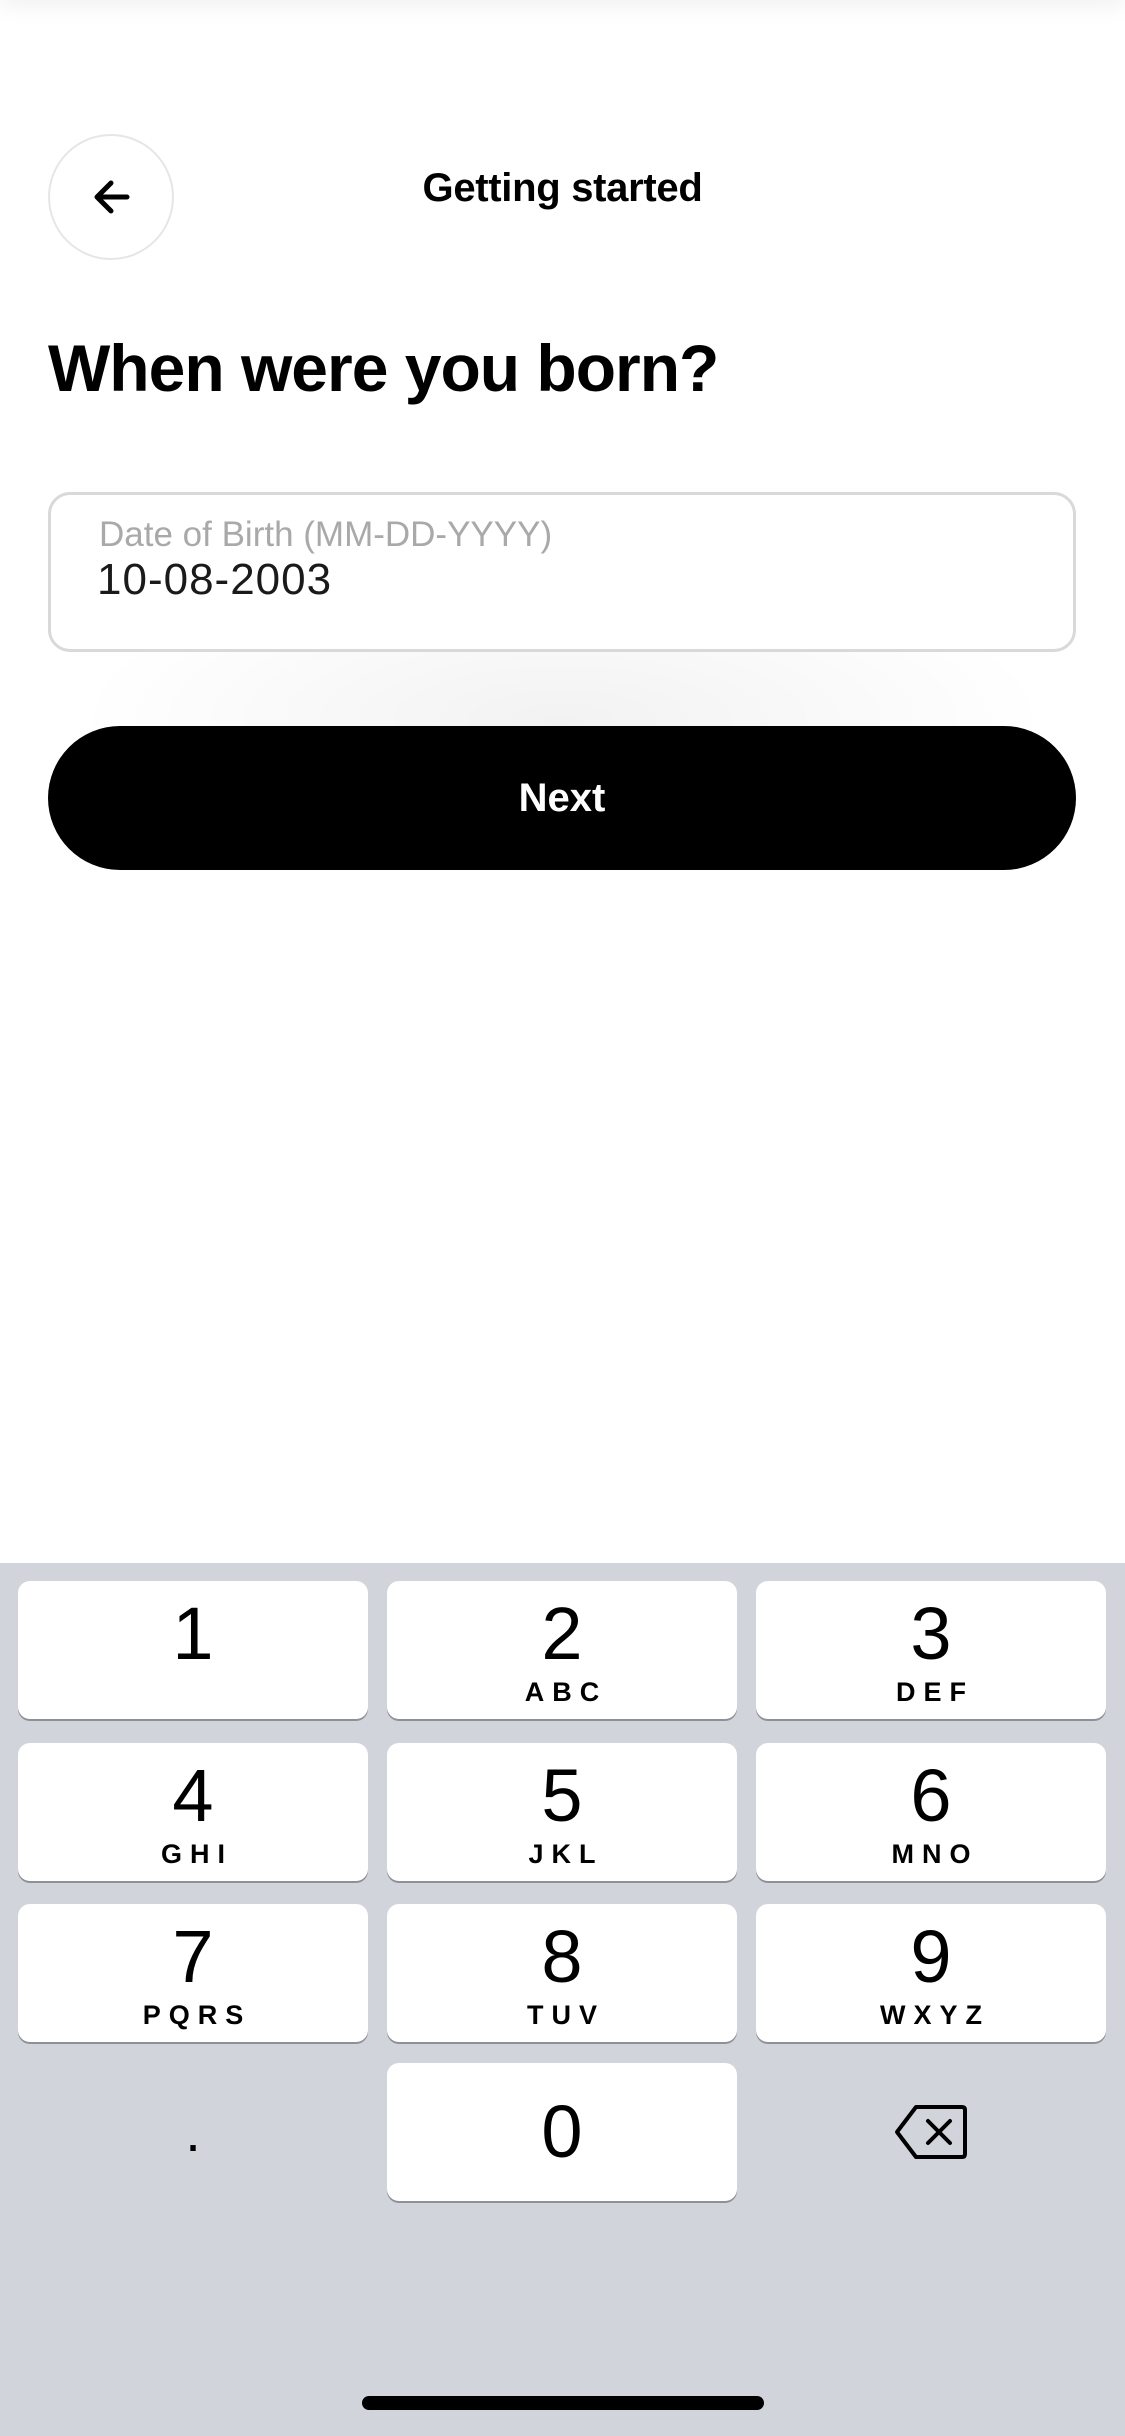  I want to click on key-9: 9 WXYZ, so click(931, 1973).